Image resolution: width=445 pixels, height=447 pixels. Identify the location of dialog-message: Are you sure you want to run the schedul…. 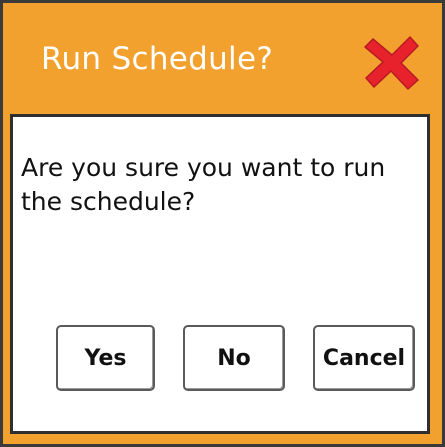
(203, 184).